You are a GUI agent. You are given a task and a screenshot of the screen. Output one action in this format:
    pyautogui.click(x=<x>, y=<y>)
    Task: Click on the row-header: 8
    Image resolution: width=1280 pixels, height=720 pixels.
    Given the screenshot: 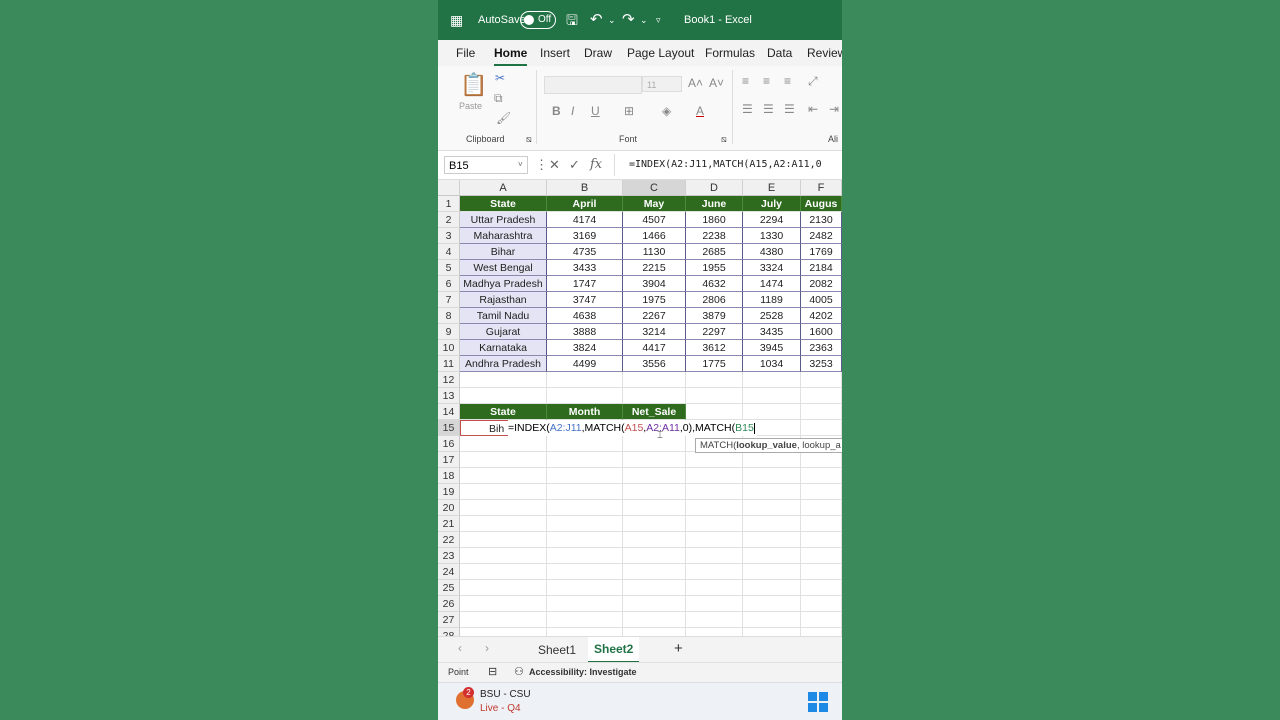 What is the action you would take?
    pyautogui.click(x=449, y=316)
    